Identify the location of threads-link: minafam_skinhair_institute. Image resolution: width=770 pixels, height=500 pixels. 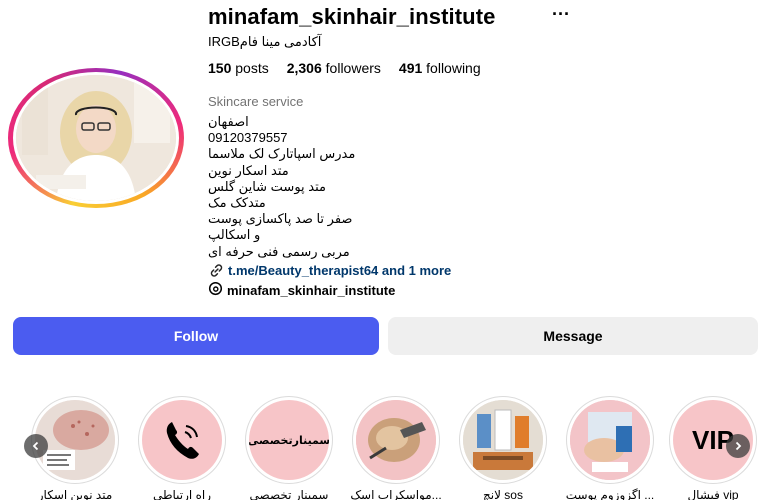
(301, 290).